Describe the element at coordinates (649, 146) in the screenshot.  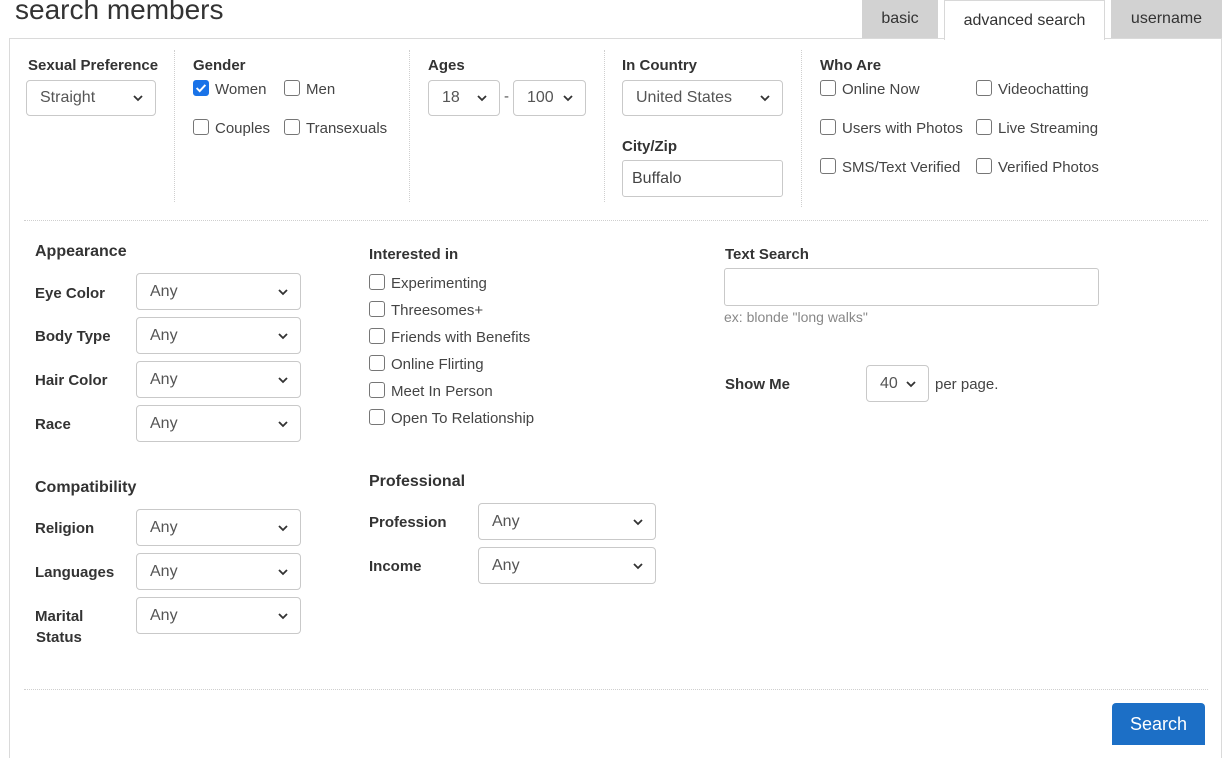
I see `city-zip-label: City/Zip` at that location.